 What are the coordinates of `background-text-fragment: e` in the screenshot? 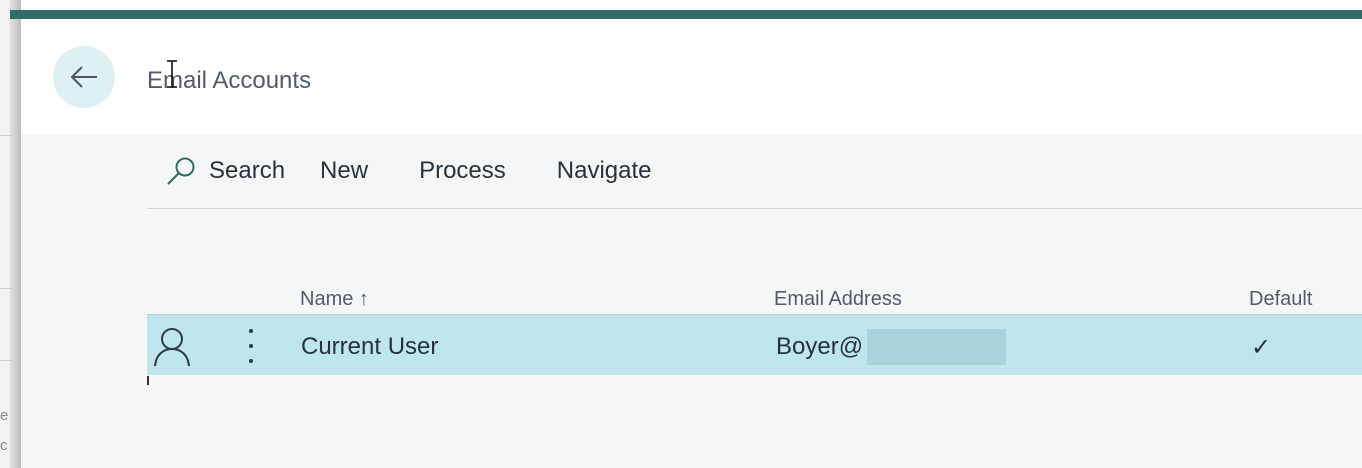 It's located at (4, 415).